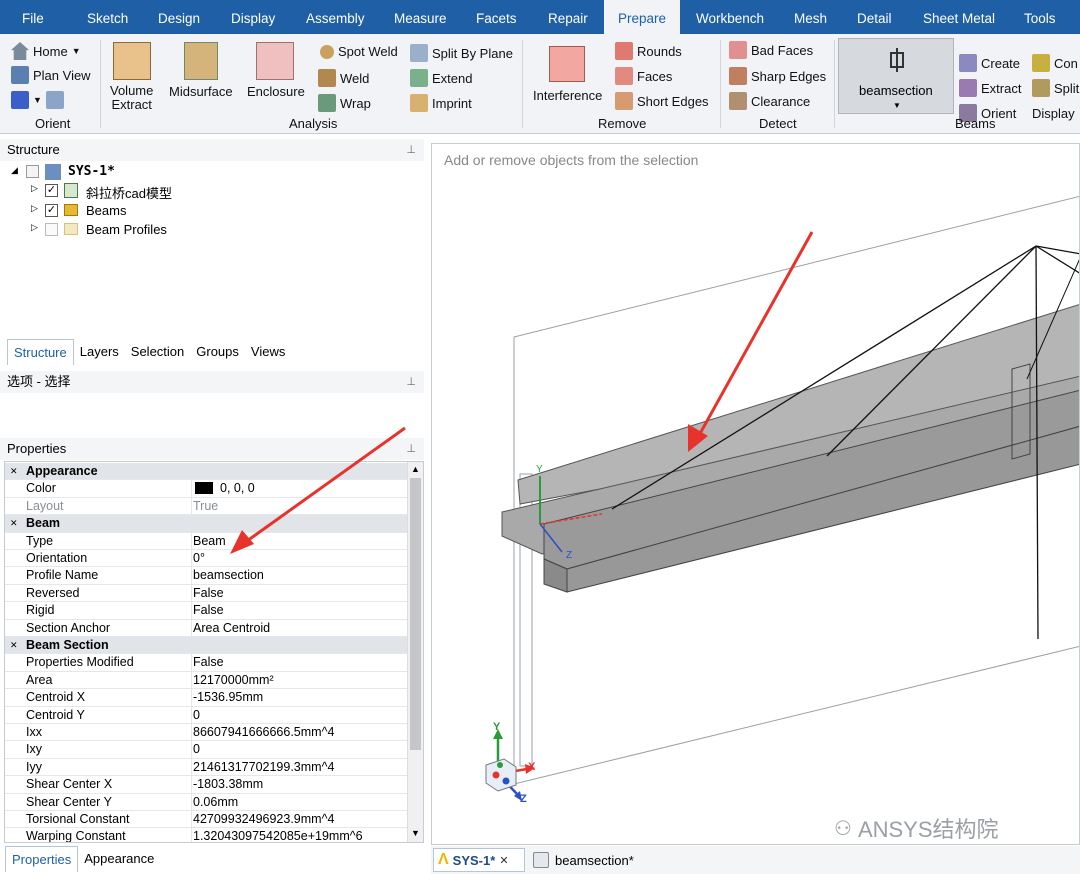 This screenshot has height=874, width=1080. I want to click on menu-design: Design, so click(179, 17).